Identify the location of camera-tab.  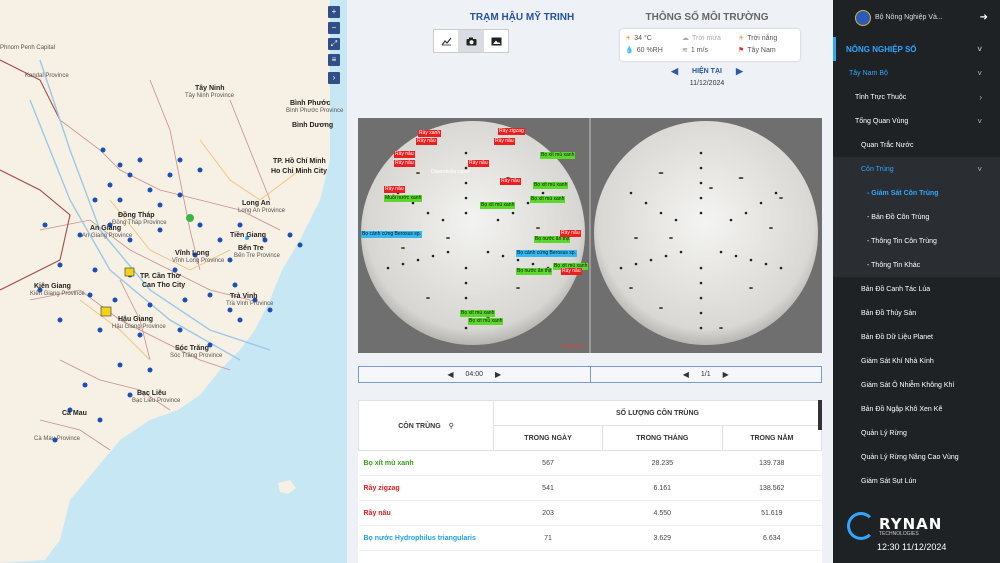
(471, 41).